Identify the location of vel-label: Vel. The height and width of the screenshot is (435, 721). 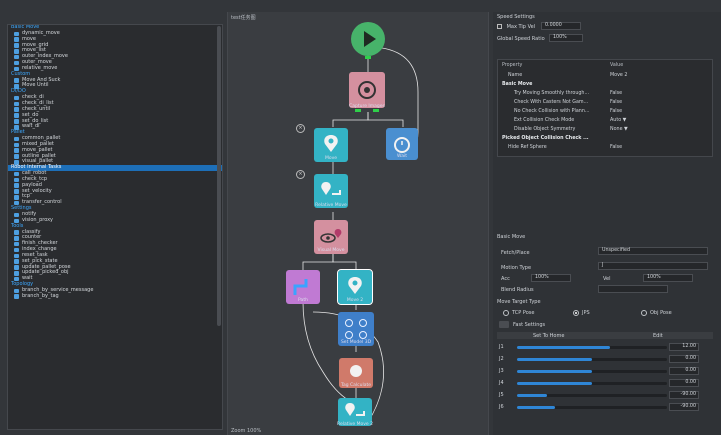
(607, 279).